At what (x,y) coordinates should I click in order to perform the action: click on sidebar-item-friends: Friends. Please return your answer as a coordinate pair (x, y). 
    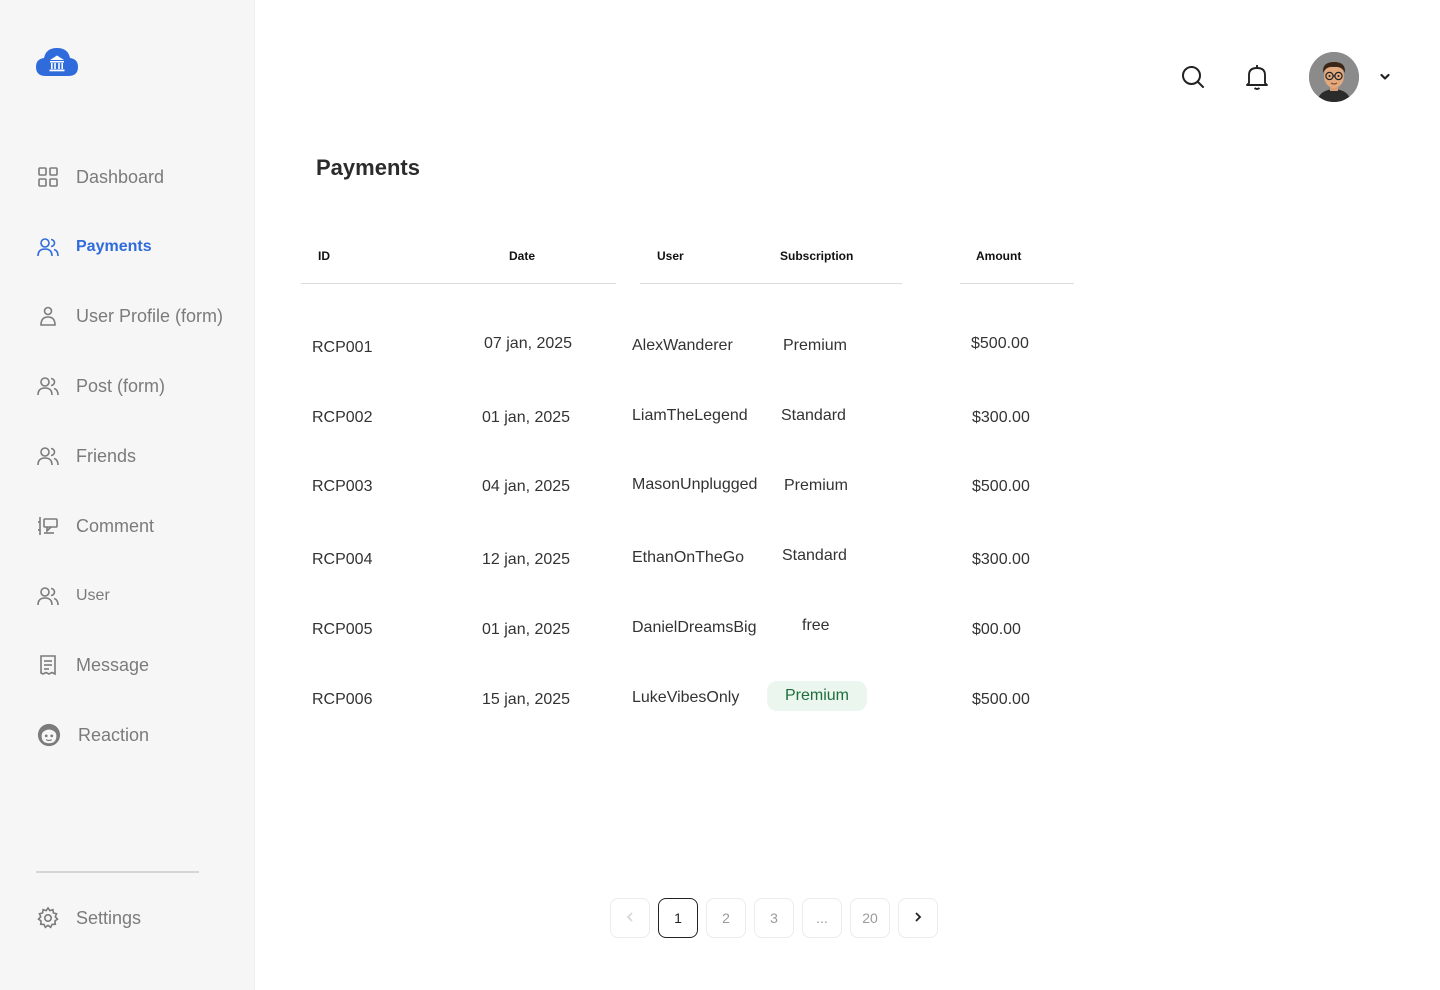
    Looking at the image, I should click on (86, 456).